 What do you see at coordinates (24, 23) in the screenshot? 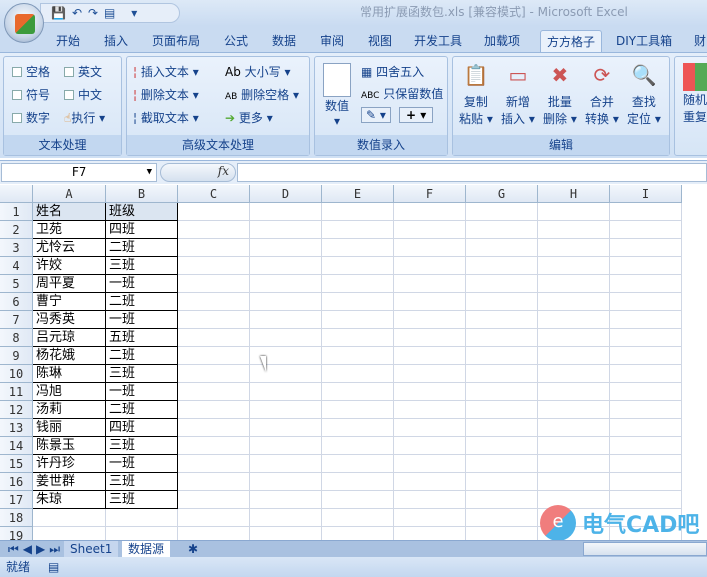
I see `office-button` at bounding box center [24, 23].